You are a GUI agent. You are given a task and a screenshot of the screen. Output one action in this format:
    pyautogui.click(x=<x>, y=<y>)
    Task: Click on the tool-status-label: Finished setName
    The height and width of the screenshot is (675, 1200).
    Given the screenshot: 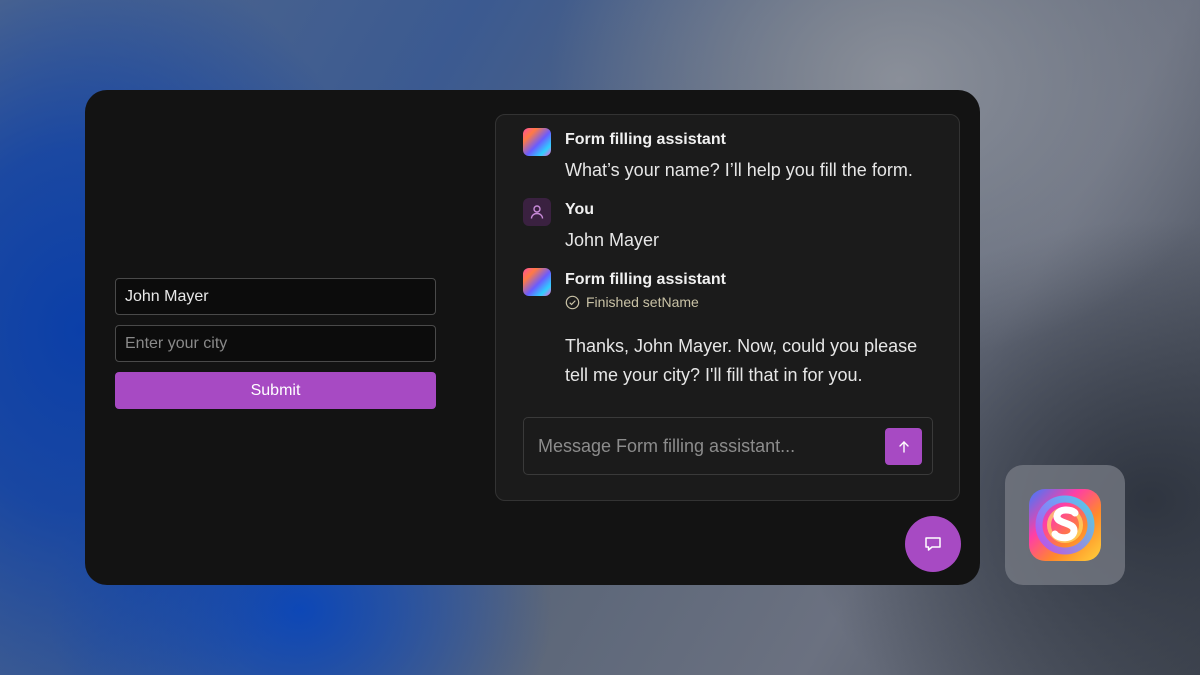 What is the action you would take?
    pyautogui.click(x=642, y=302)
    